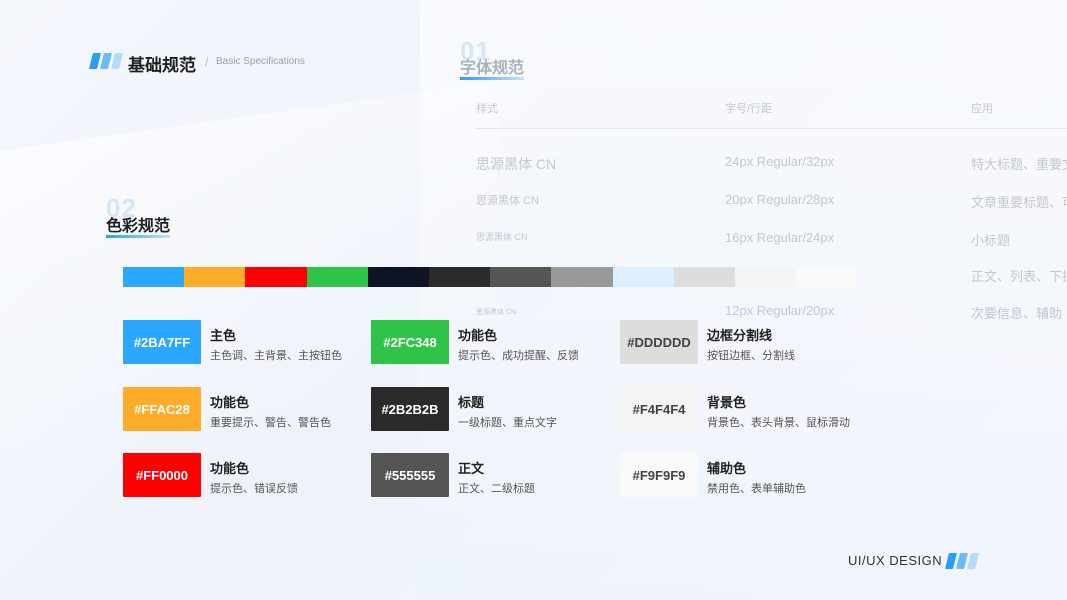  What do you see at coordinates (138, 225) in the screenshot?
I see `color-section-title: 色彩规范` at bounding box center [138, 225].